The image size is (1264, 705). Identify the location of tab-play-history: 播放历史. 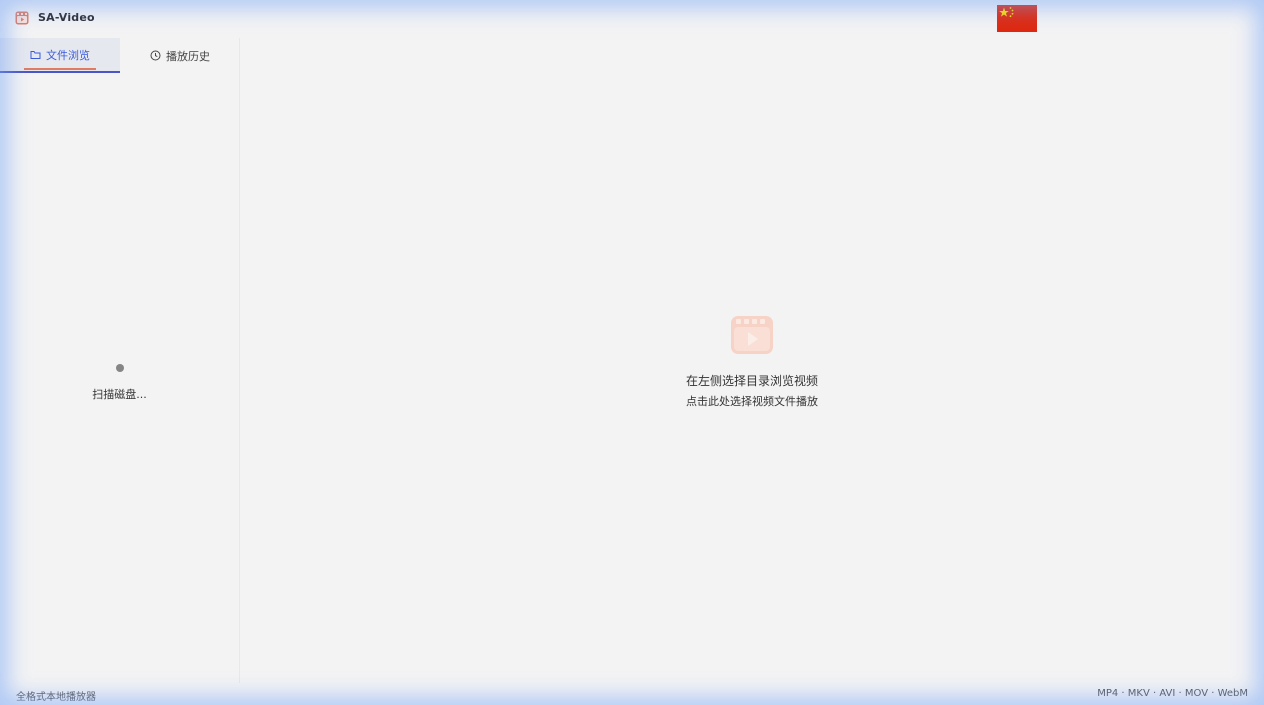
(180, 55).